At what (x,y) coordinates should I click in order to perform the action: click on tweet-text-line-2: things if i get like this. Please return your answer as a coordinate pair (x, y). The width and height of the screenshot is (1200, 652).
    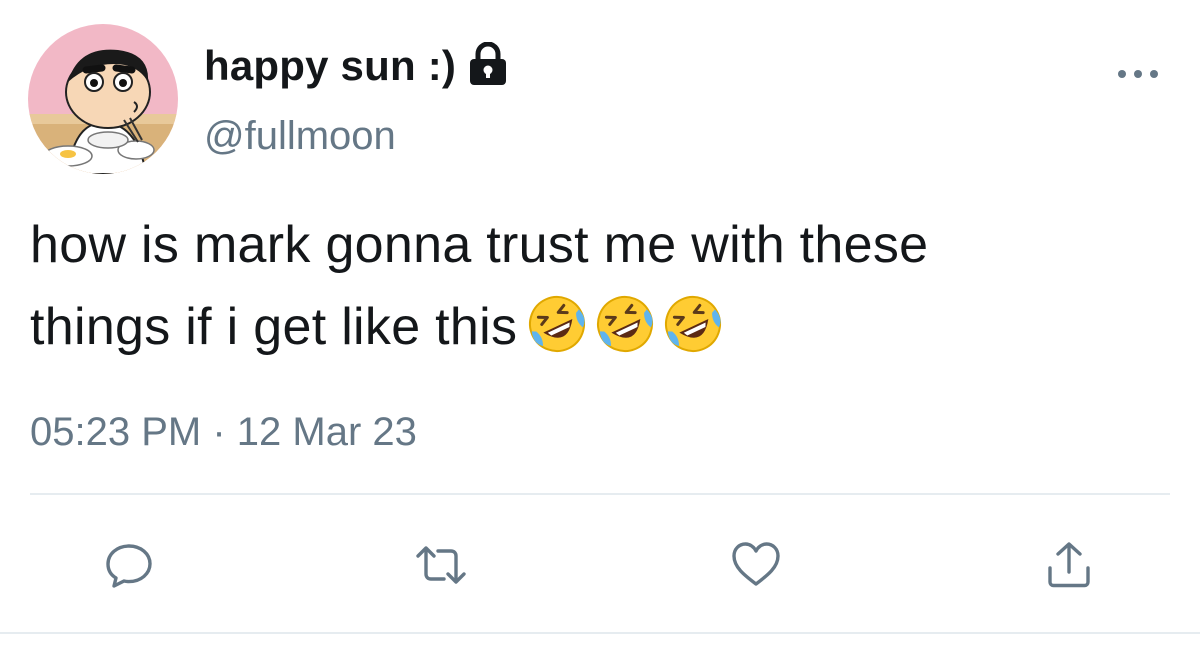
    Looking at the image, I should click on (605, 327).